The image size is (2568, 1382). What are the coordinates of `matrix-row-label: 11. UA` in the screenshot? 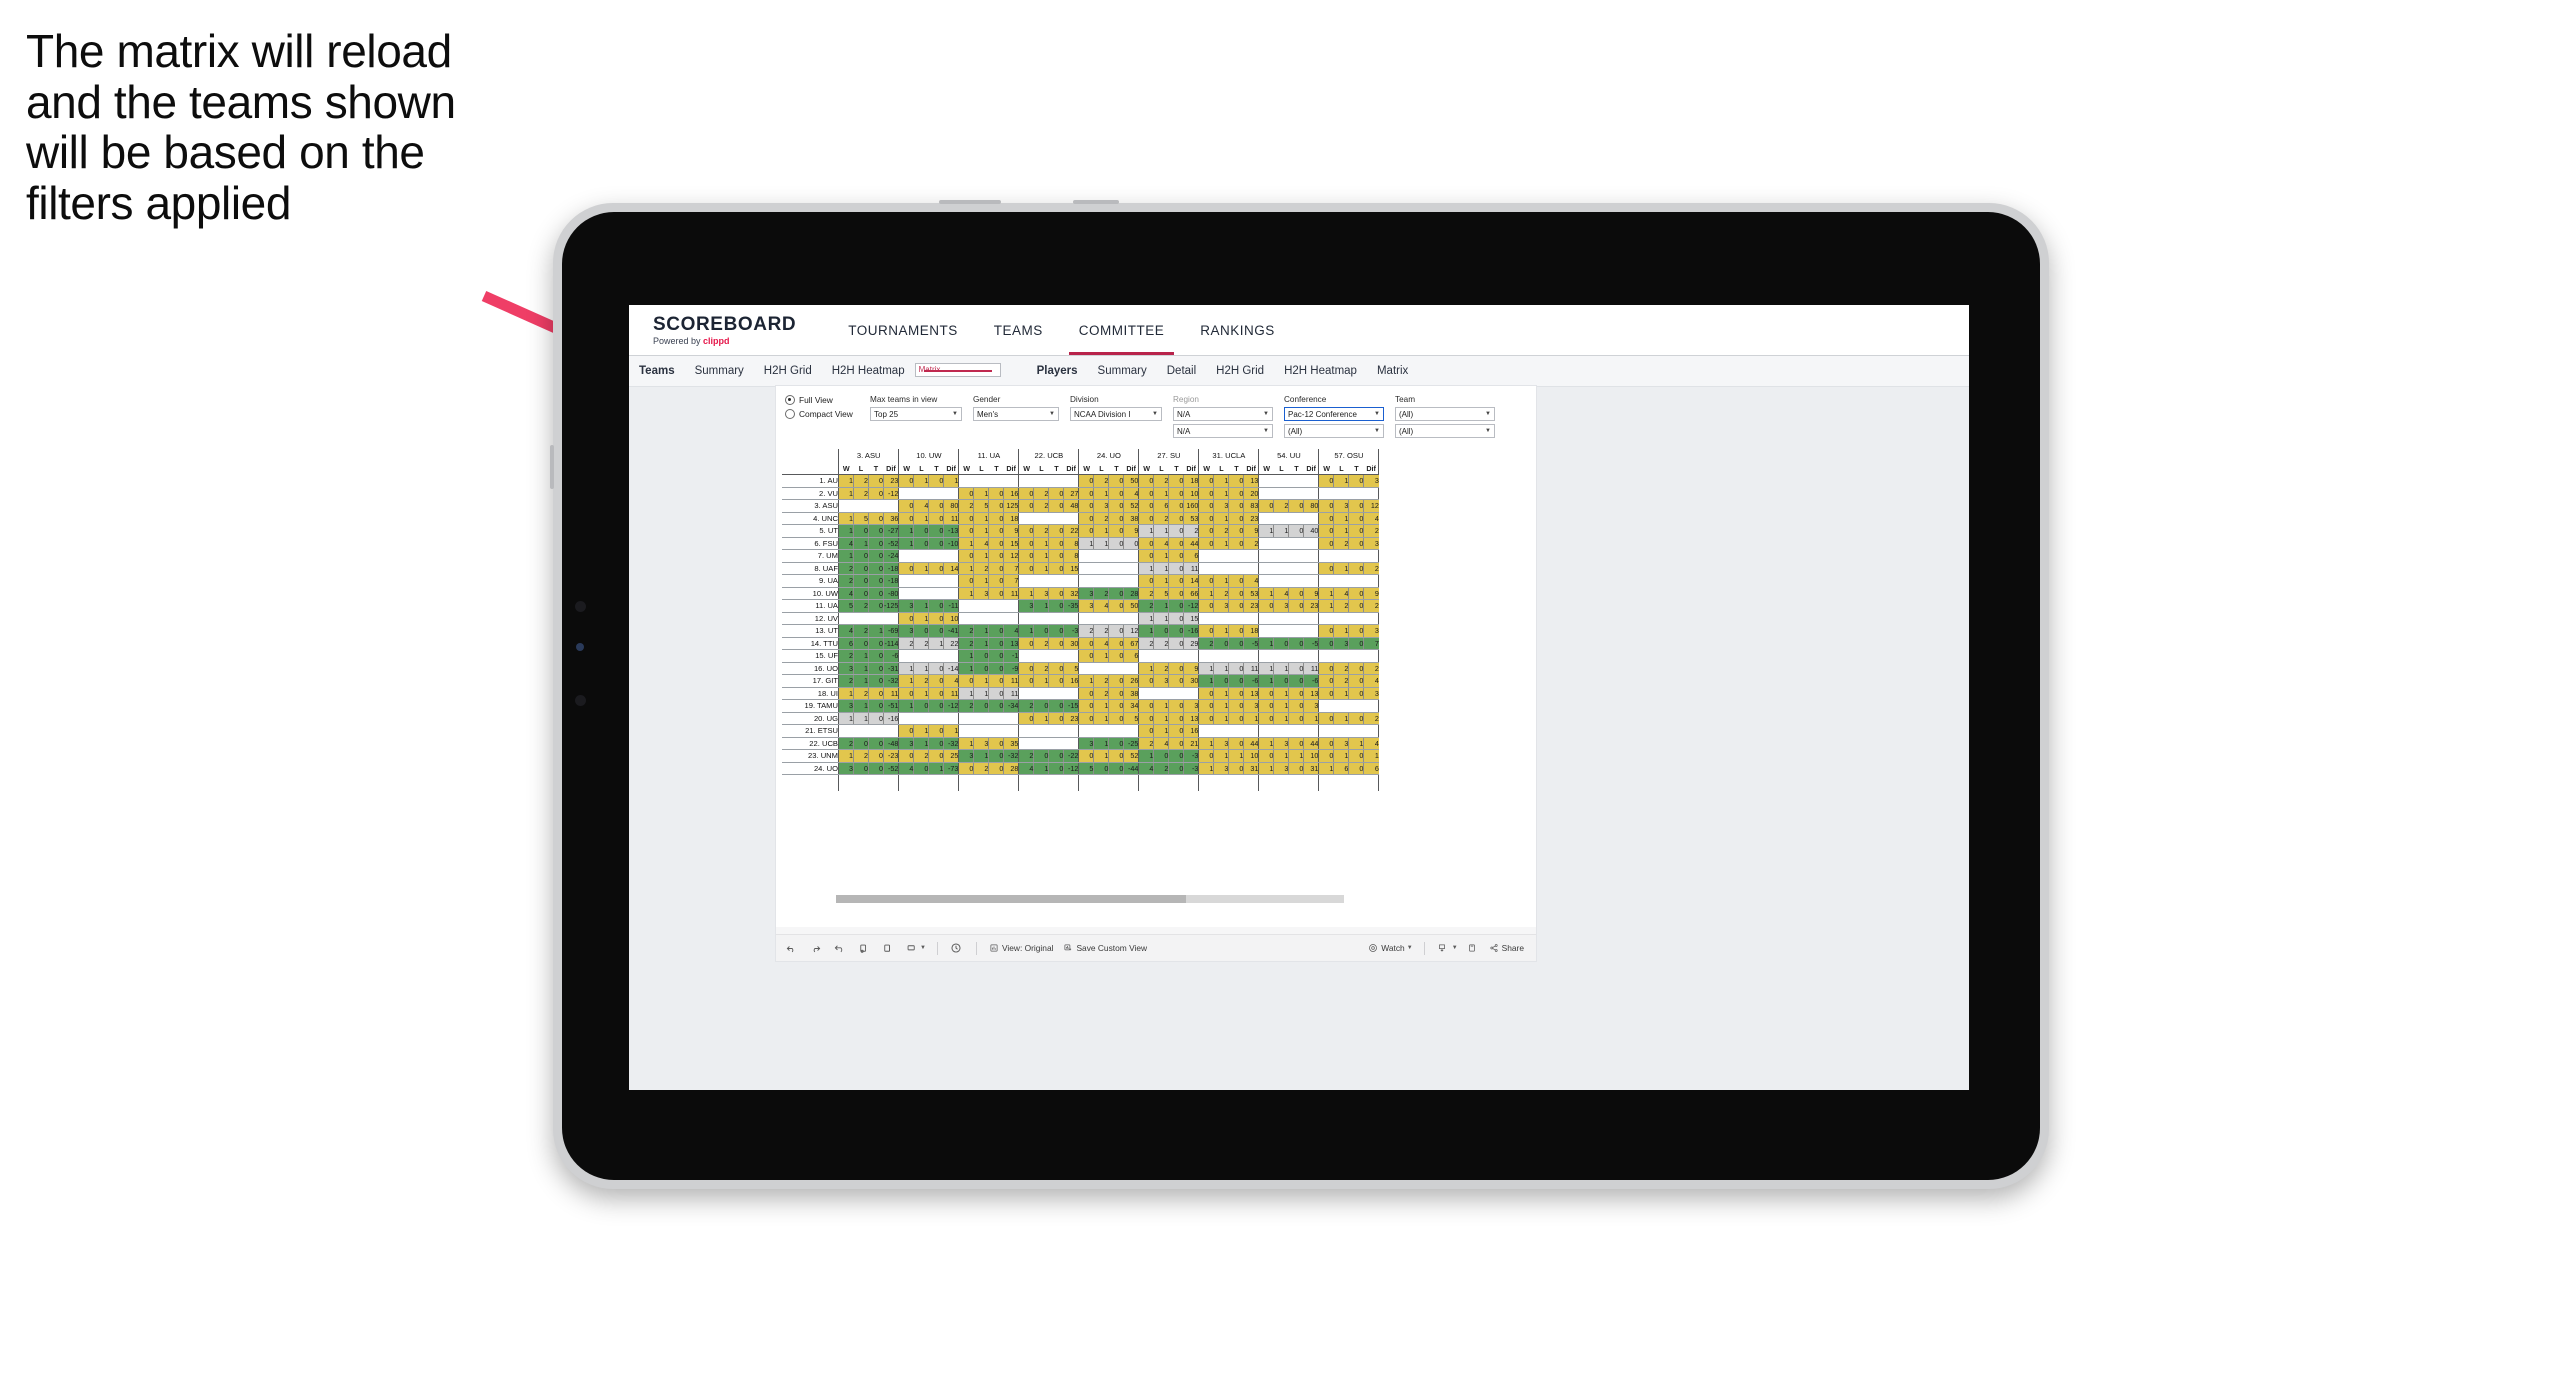 It's located at (810, 606).